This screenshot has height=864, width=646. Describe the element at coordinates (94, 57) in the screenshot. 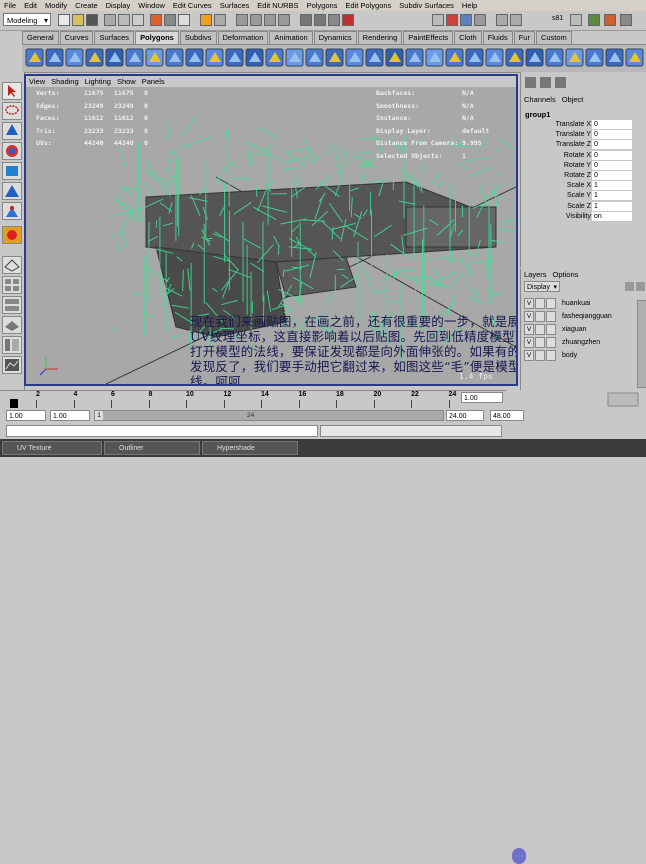

I see `poly-cone-icon` at that location.